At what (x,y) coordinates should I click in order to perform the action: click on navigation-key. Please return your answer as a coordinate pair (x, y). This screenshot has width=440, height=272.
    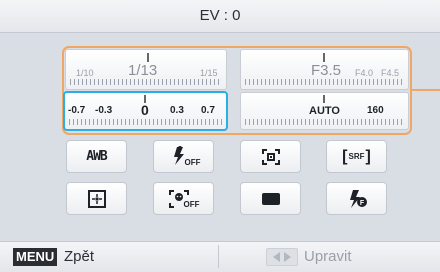
    Looking at the image, I should click on (282, 257).